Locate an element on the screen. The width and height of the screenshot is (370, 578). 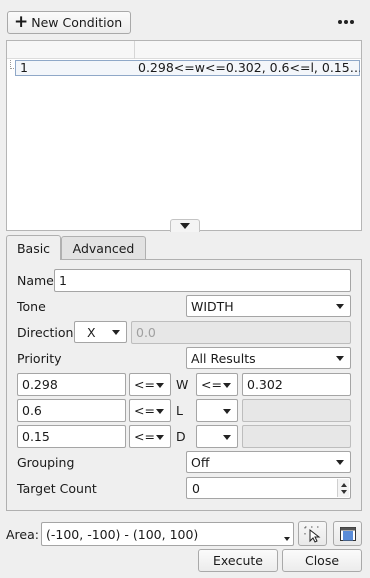
pick-area-button is located at coordinates (312, 533).